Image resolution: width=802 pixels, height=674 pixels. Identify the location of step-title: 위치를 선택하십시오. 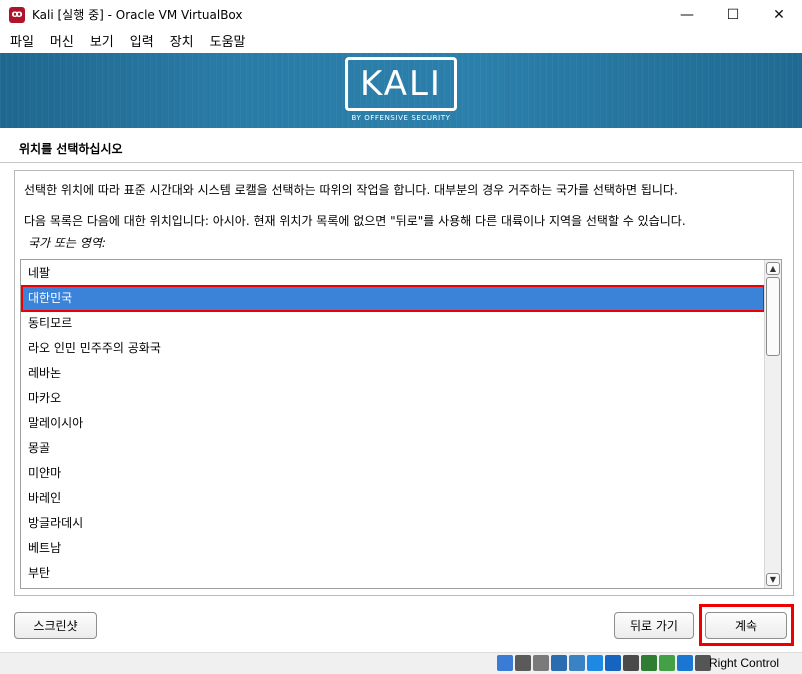
(71, 149).